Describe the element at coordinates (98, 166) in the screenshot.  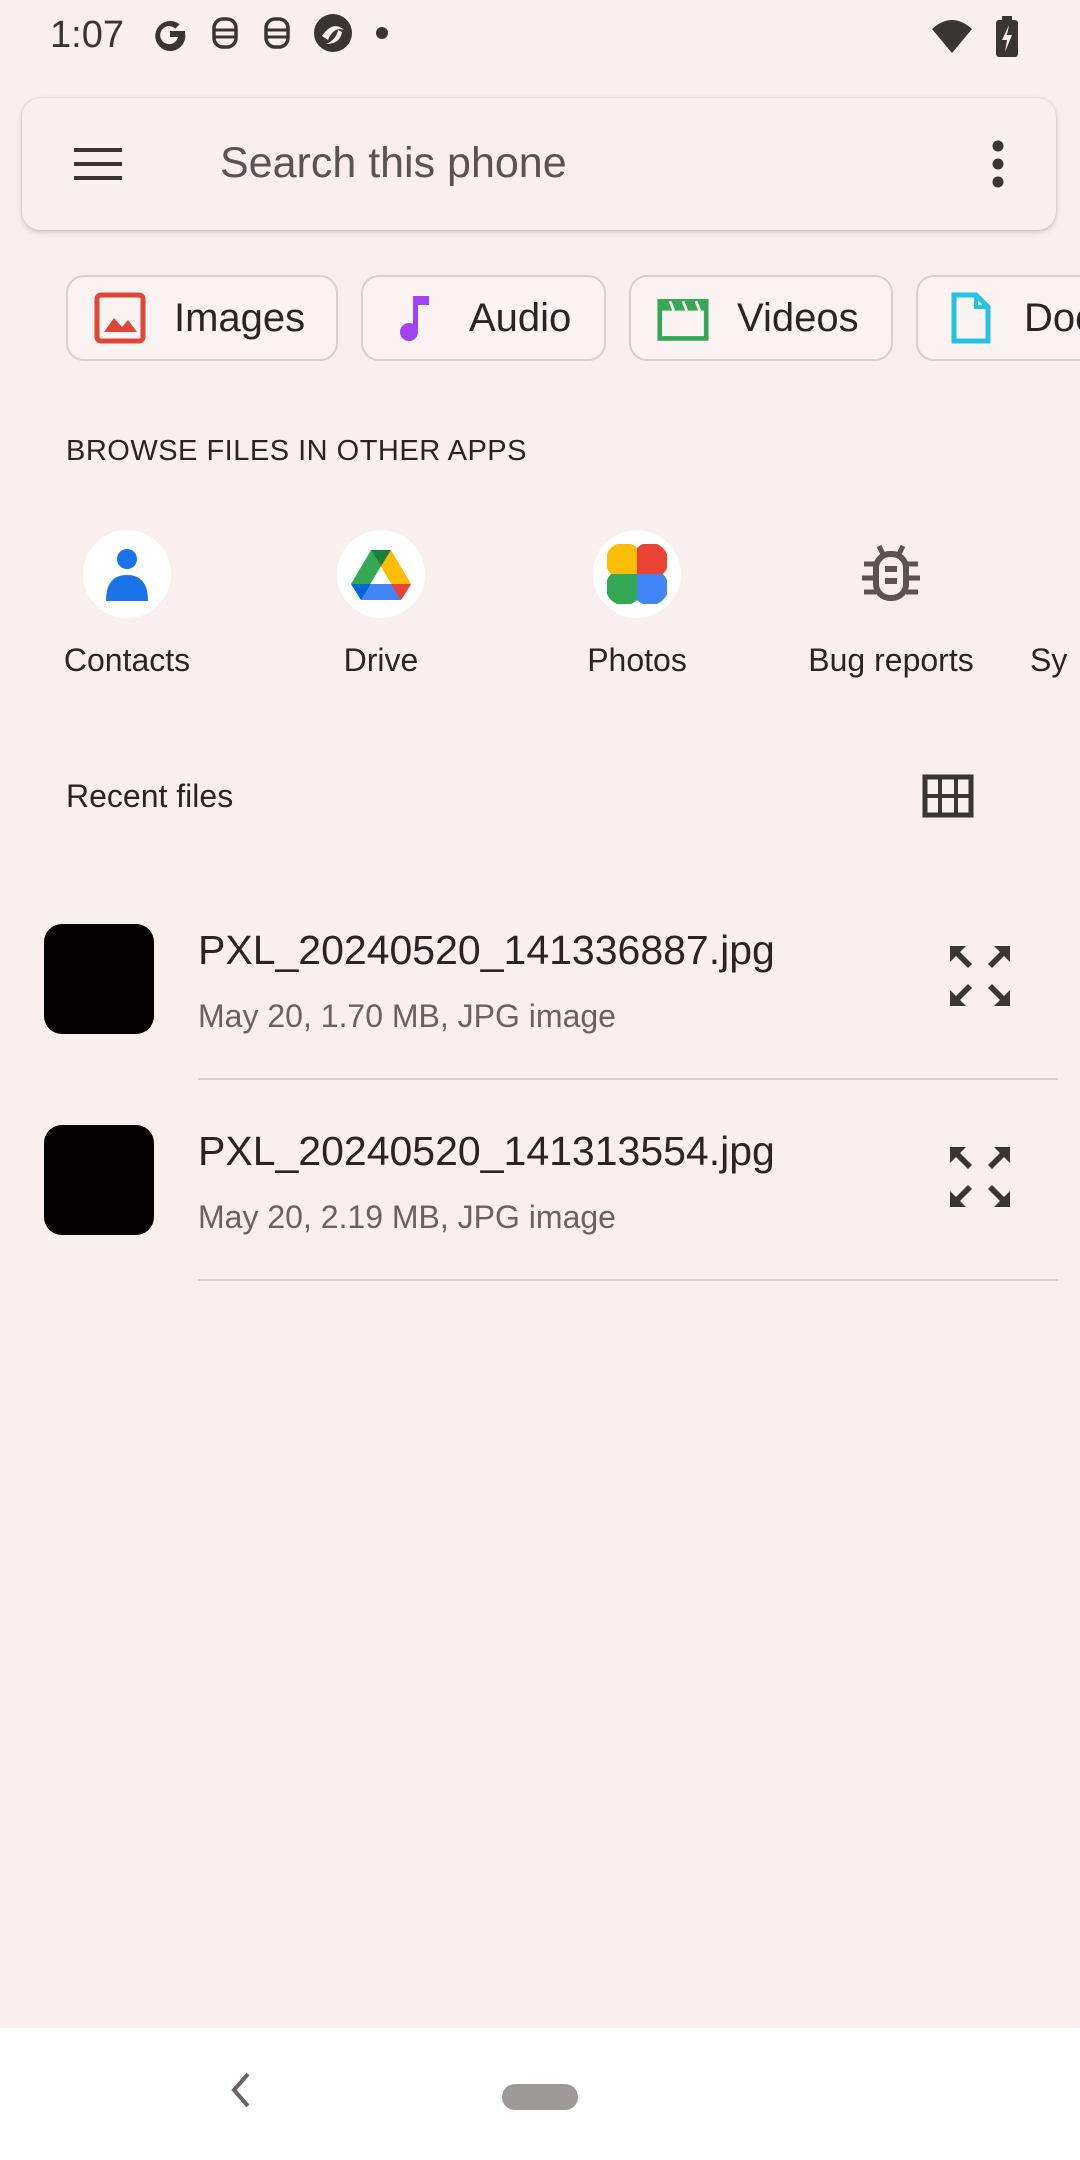
I see `menu-icon` at that location.